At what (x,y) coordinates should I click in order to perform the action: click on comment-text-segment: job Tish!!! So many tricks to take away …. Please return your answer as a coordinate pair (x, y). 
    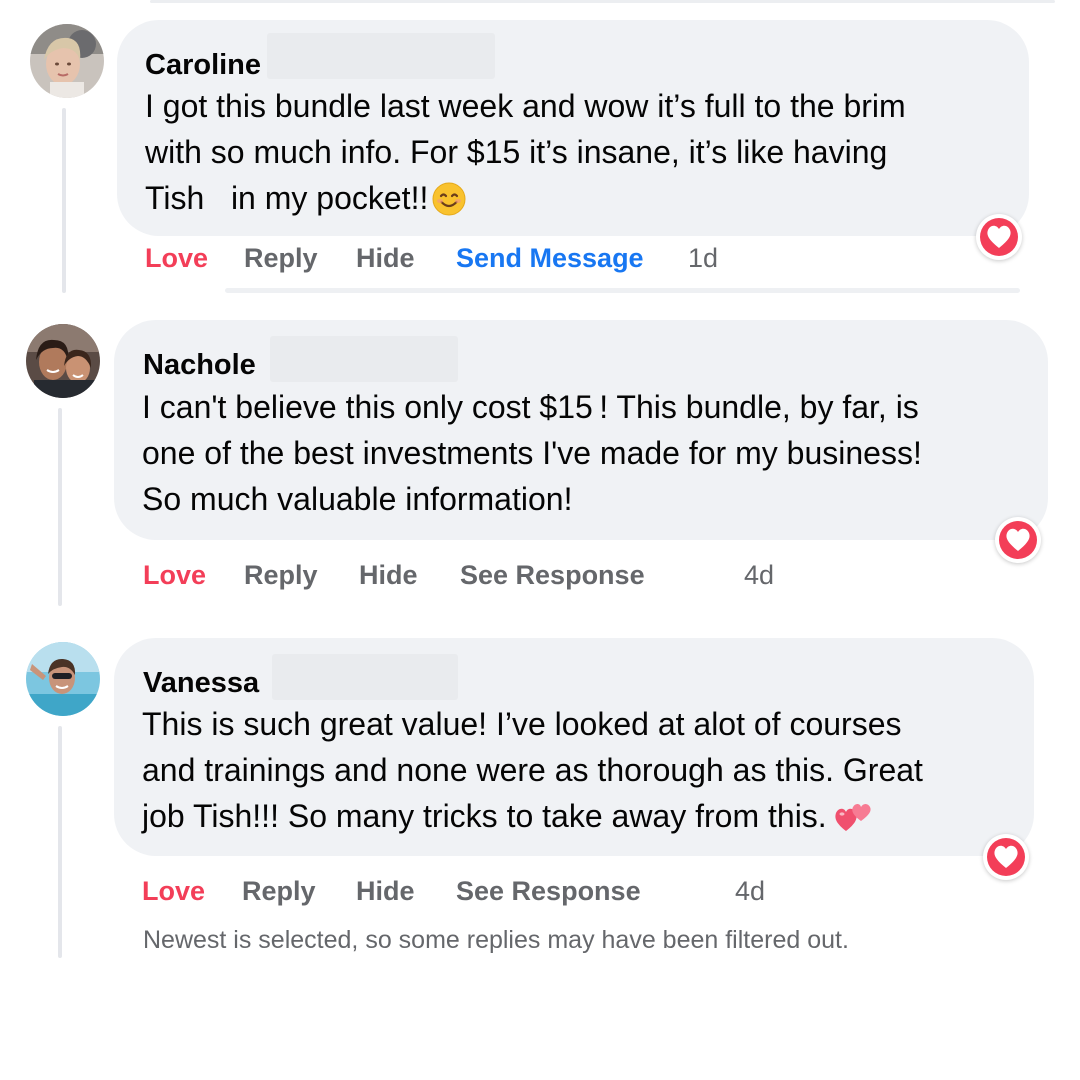
    Looking at the image, I should click on (484, 816).